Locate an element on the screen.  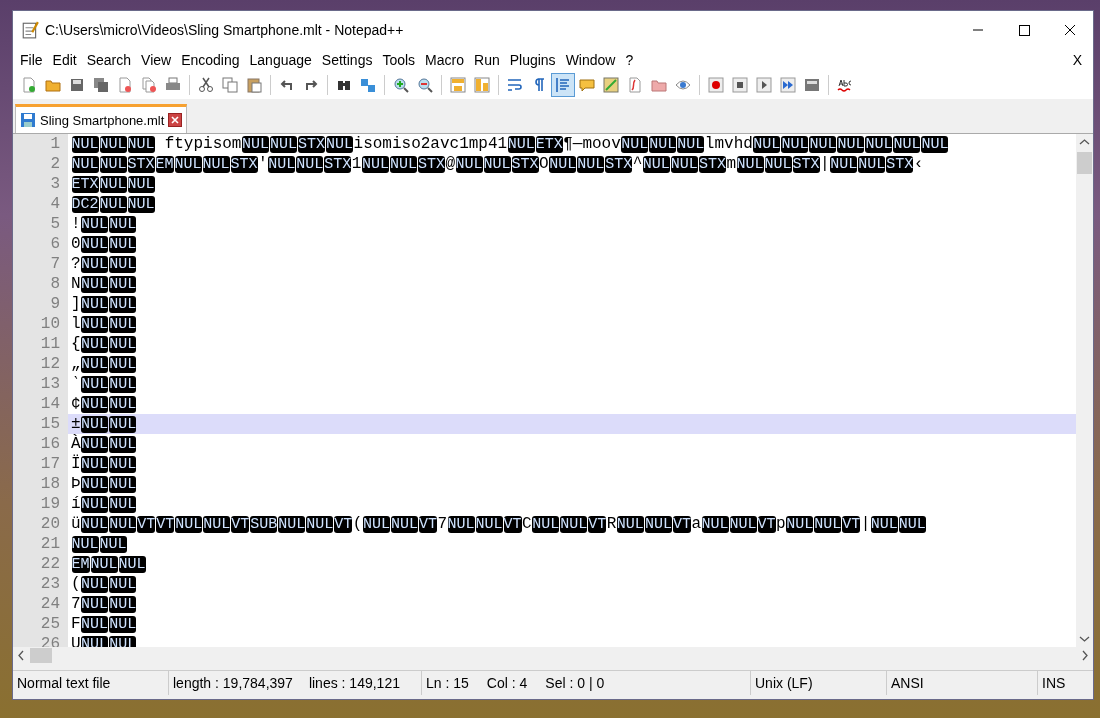
code-text: ] is located at coordinates (76, 304).